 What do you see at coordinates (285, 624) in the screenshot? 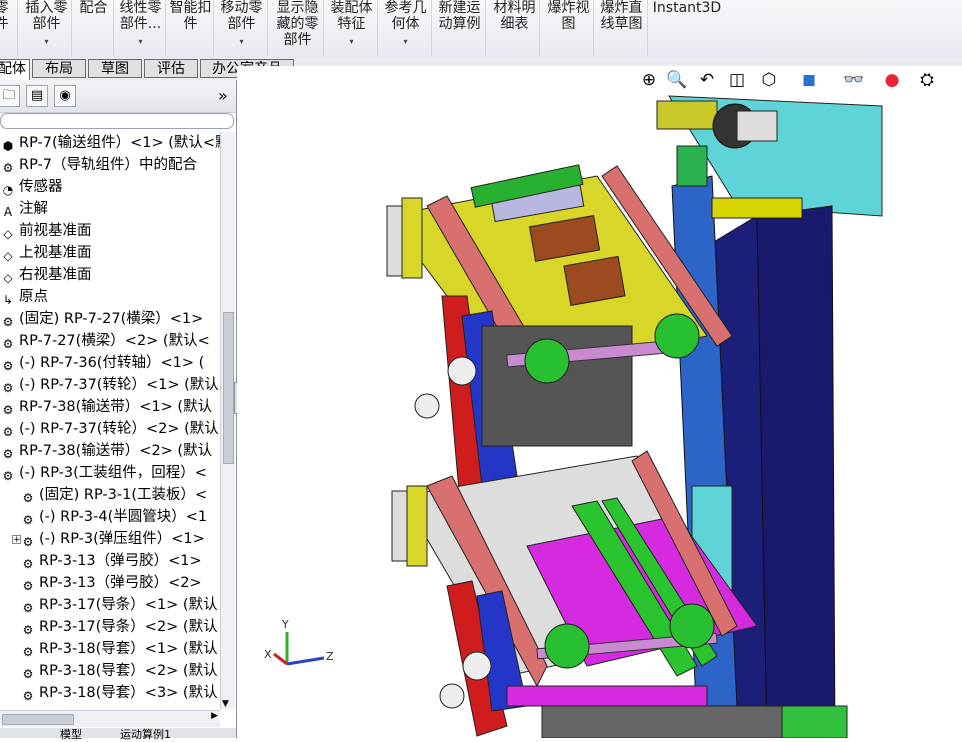
I see `triad-y-label: Y` at bounding box center [285, 624].